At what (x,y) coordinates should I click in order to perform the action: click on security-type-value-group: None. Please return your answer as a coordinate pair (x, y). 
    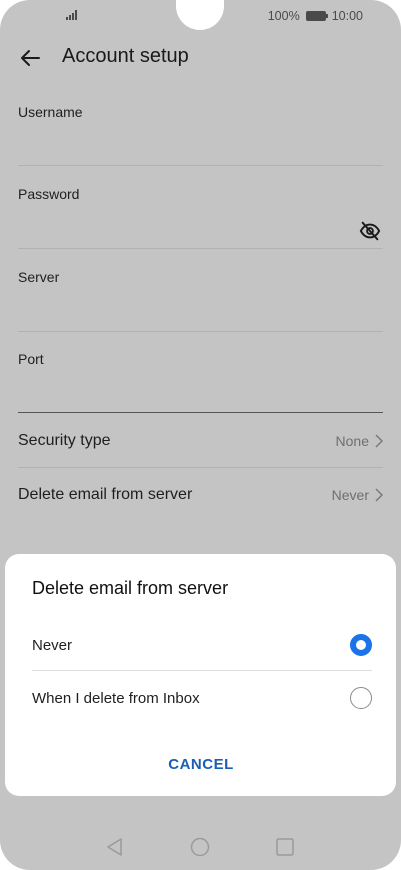
    Looking at the image, I should click on (359, 441).